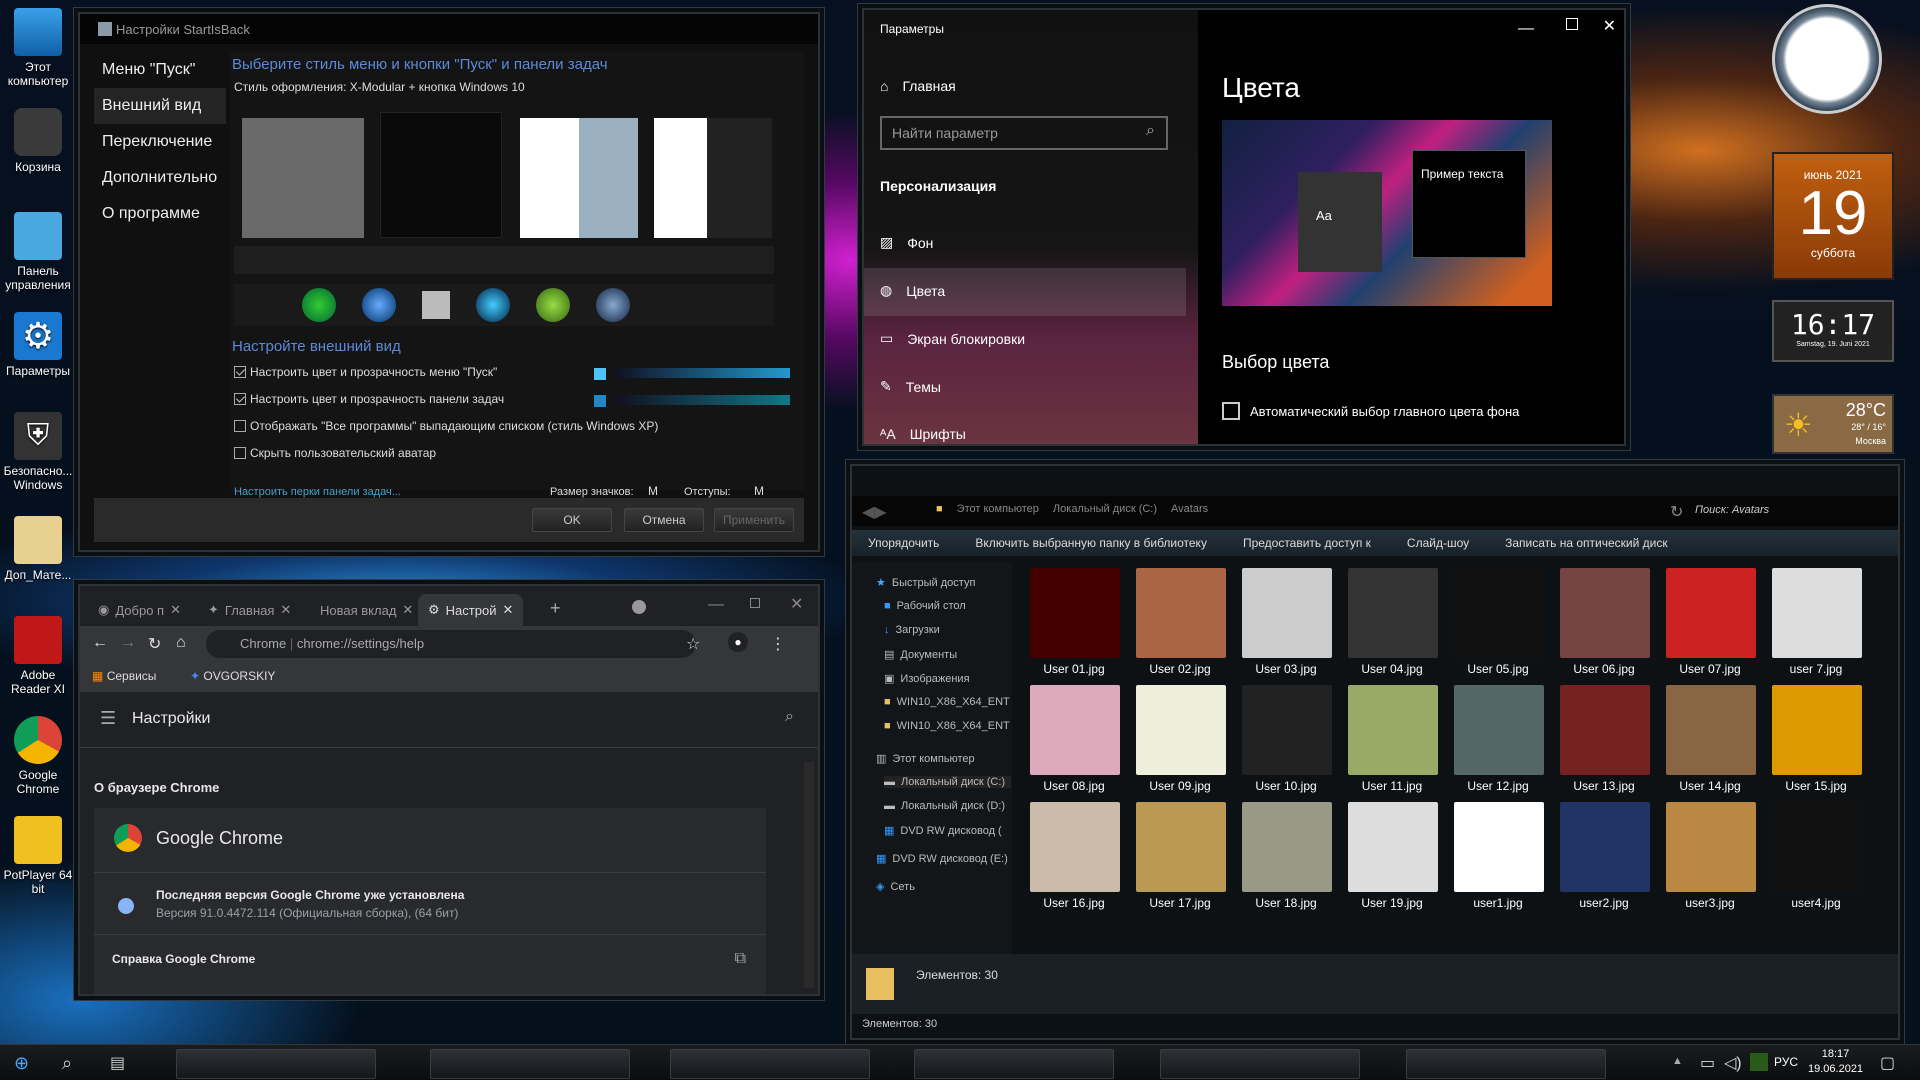  I want to click on file-name: User 13.jpg, so click(1604, 786).